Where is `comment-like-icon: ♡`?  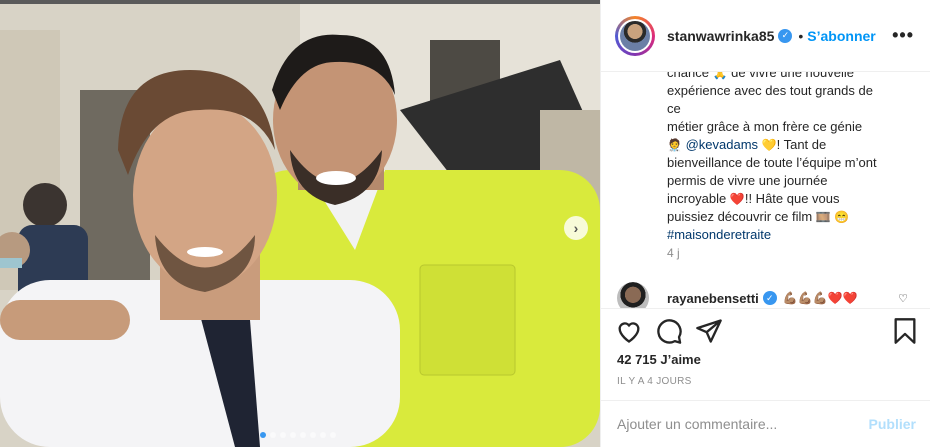
comment-like-icon: ♡ is located at coordinates (903, 298).